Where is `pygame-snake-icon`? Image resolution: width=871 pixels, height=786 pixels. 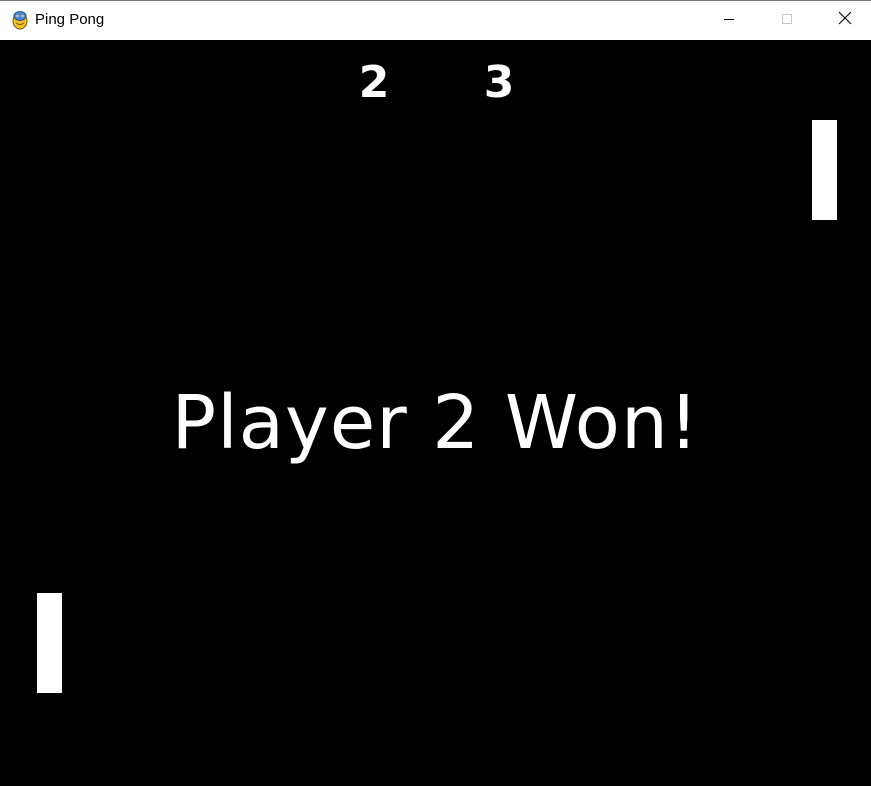
pygame-snake-icon is located at coordinates (20, 20).